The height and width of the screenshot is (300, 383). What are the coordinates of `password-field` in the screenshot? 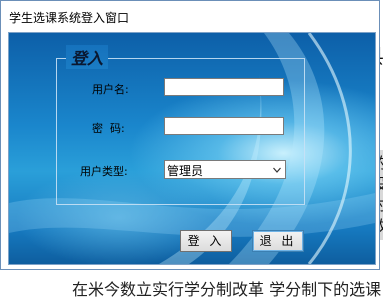 It's located at (224, 126).